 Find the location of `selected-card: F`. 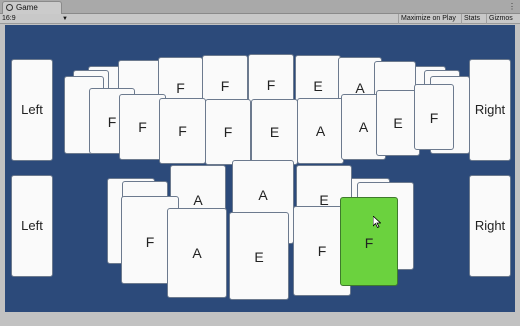

selected-card: F is located at coordinates (369, 241).